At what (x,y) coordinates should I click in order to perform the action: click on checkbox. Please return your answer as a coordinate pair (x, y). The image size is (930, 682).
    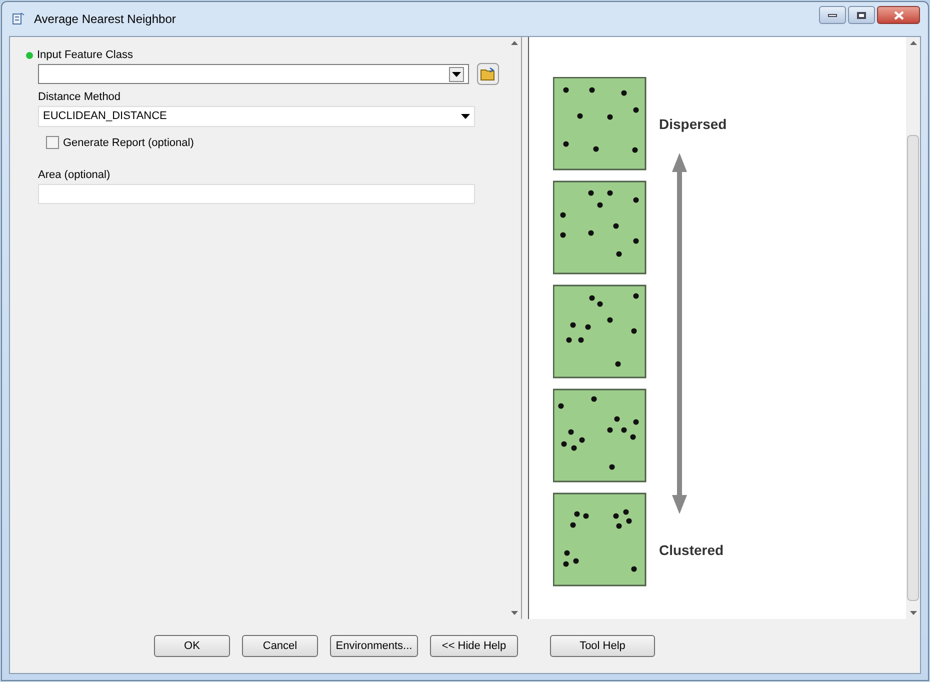
    Looking at the image, I should click on (52, 143).